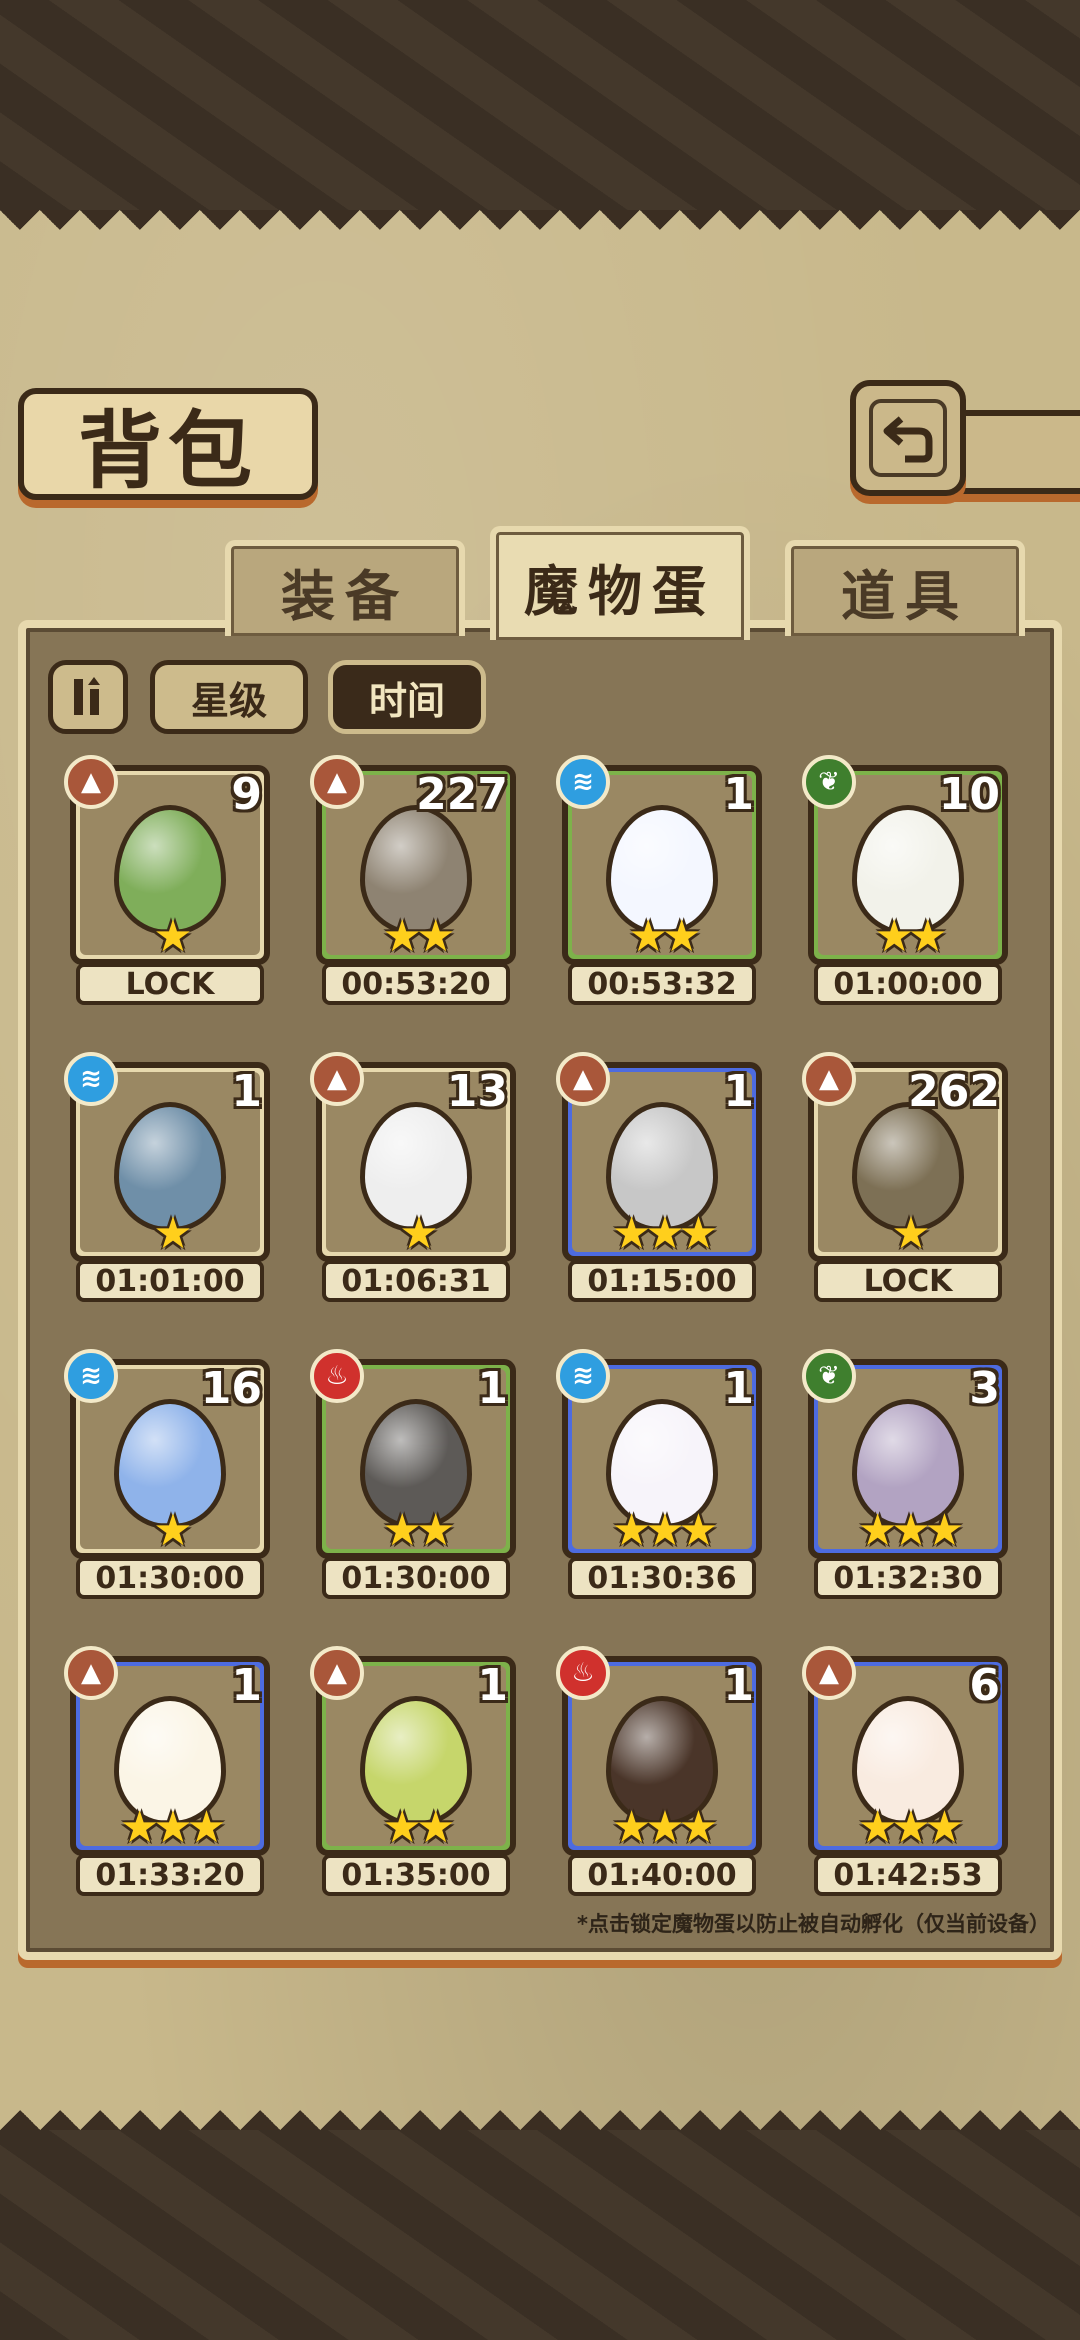 Image resolution: width=1080 pixels, height=2340 pixels. Describe the element at coordinates (477, 1091) in the screenshot. I see `egg-count: 13` at that location.